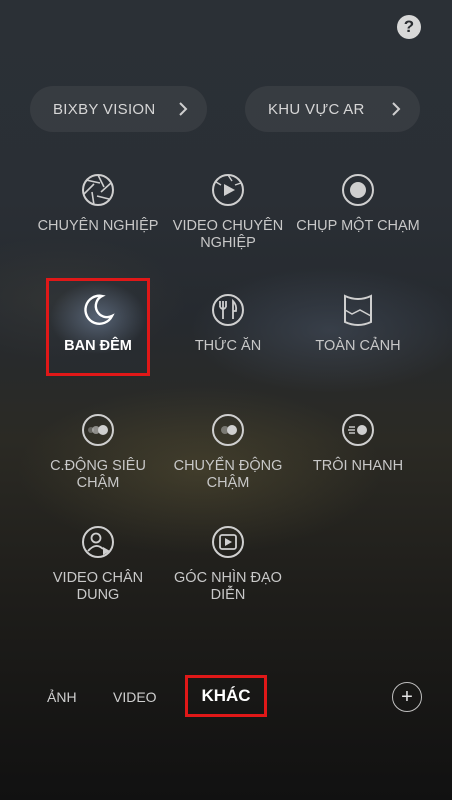 This screenshot has width=452, height=800. Describe the element at coordinates (98, 542) in the screenshot. I see `portrait-video-icon` at that location.